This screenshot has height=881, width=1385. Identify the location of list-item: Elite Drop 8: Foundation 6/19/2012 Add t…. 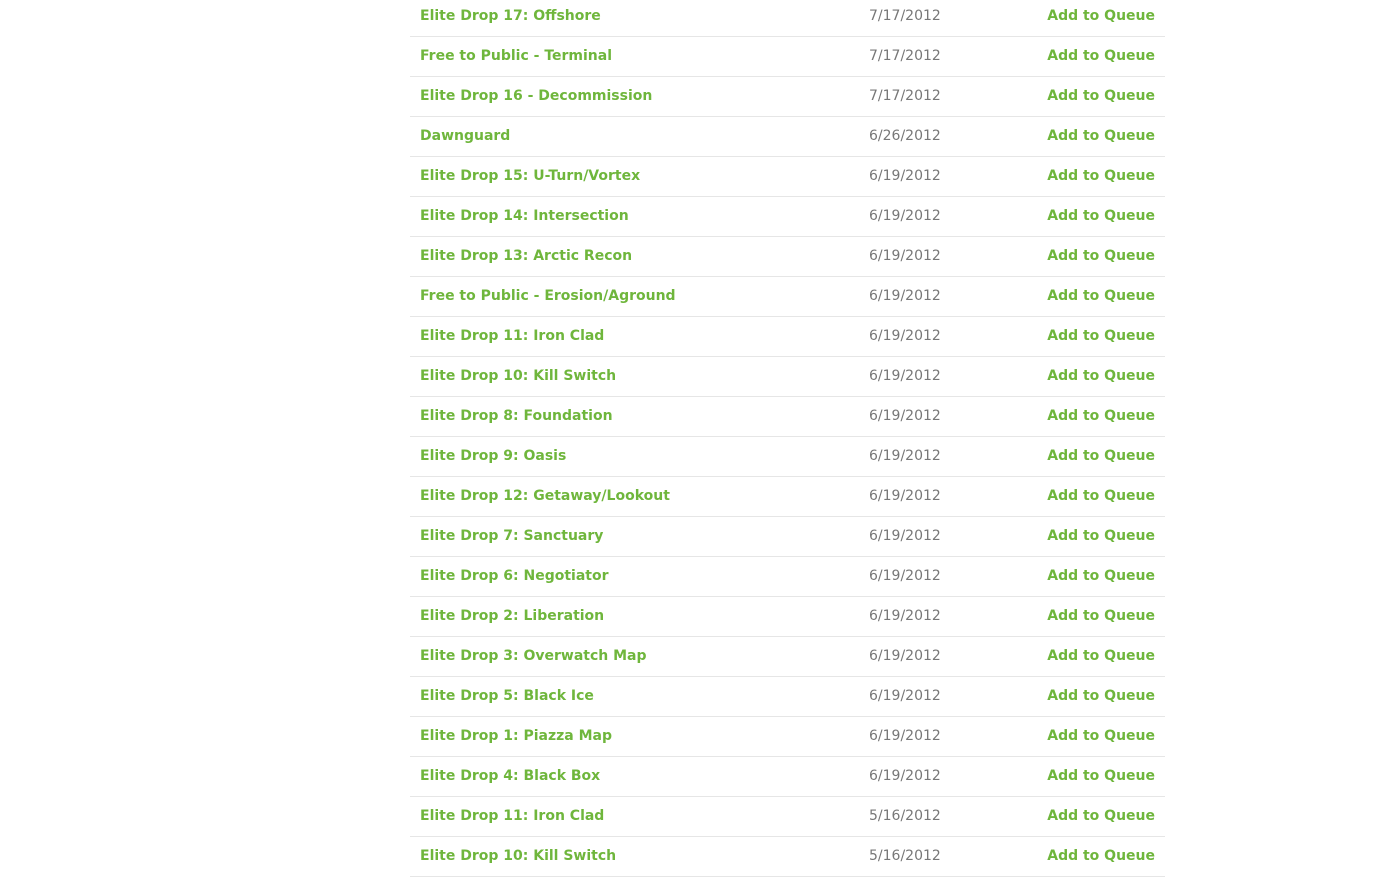
(787, 417).